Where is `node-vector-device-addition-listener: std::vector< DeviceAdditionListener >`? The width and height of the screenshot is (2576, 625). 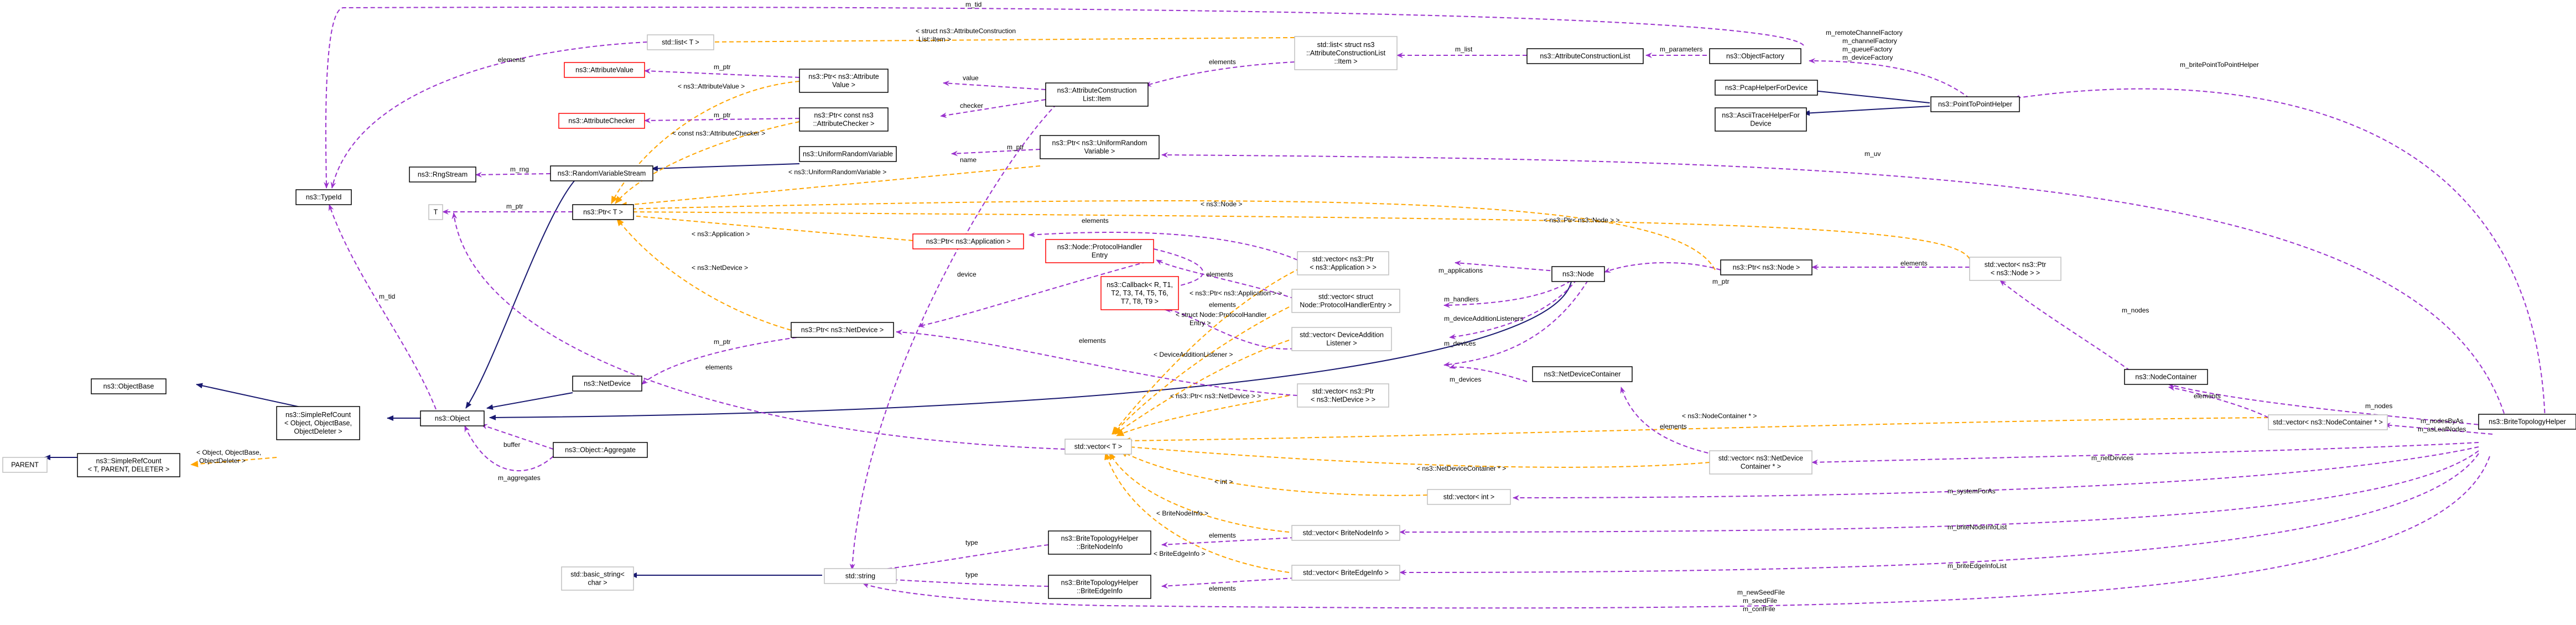 node-vector-device-addition-listener: std::vector< DeviceAdditionListener > is located at coordinates (1341, 339).